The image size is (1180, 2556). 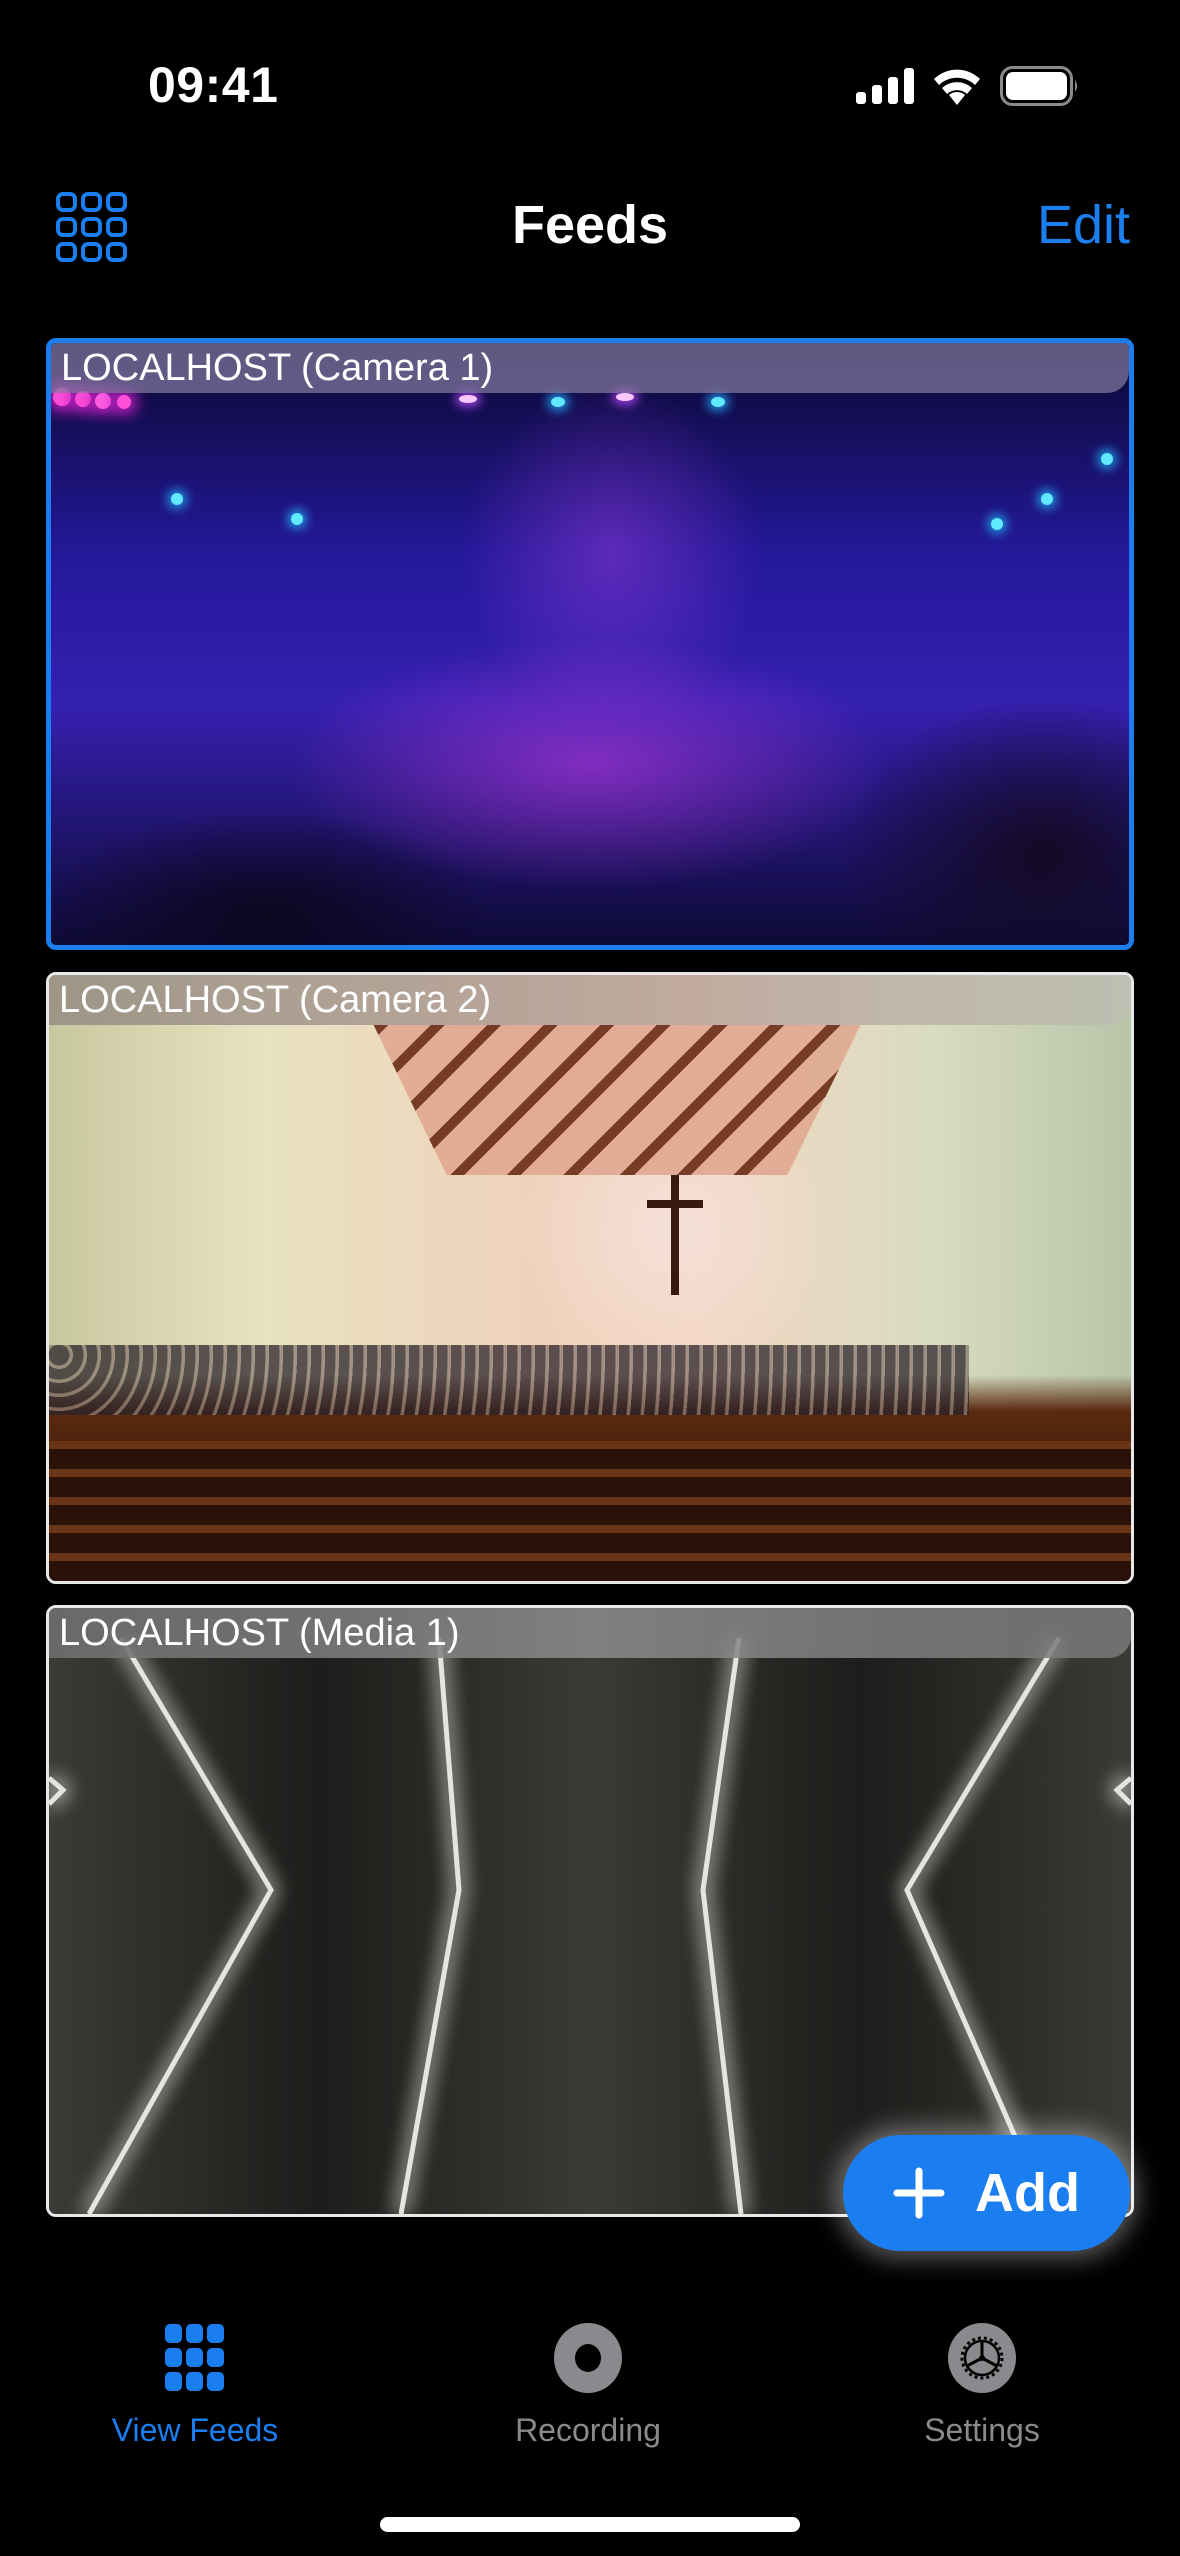 What do you see at coordinates (213, 85) in the screenshot?
I see `status-time: 09:41` at bounding box center [213, 85].